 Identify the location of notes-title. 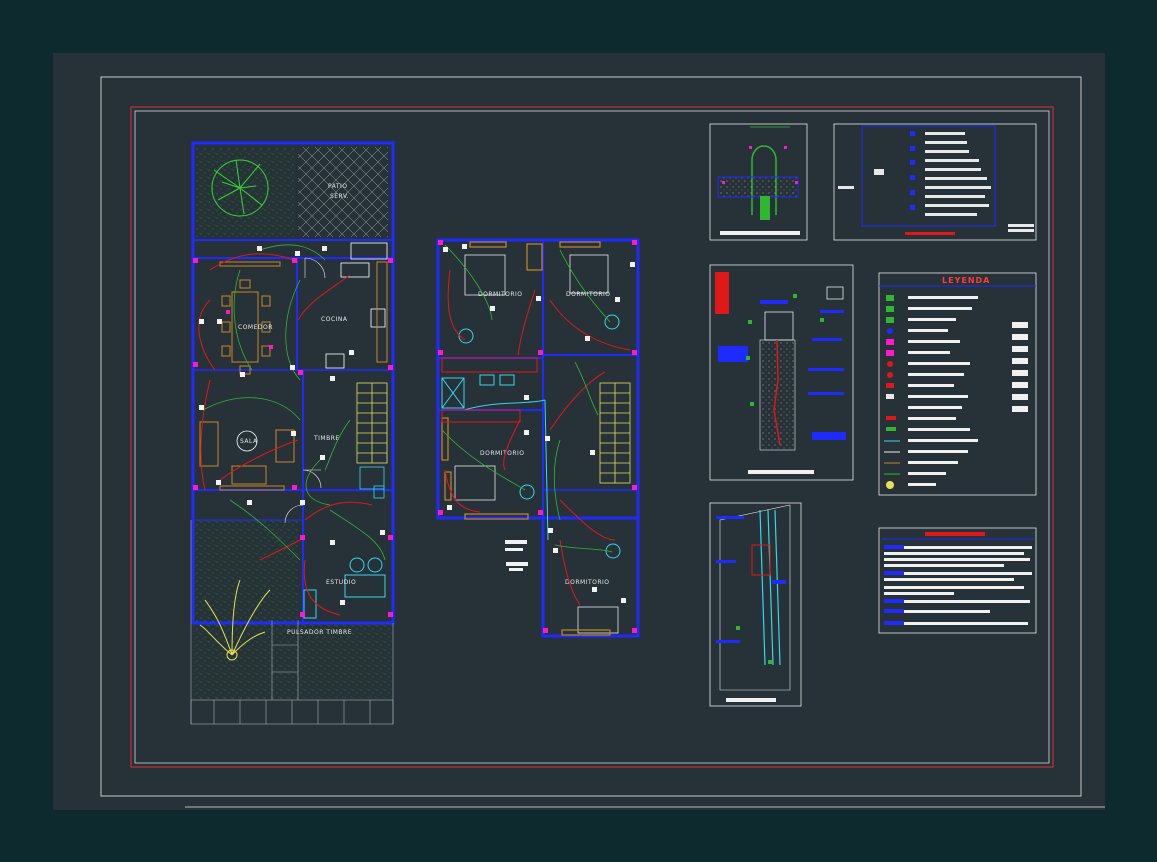
(955, 534).